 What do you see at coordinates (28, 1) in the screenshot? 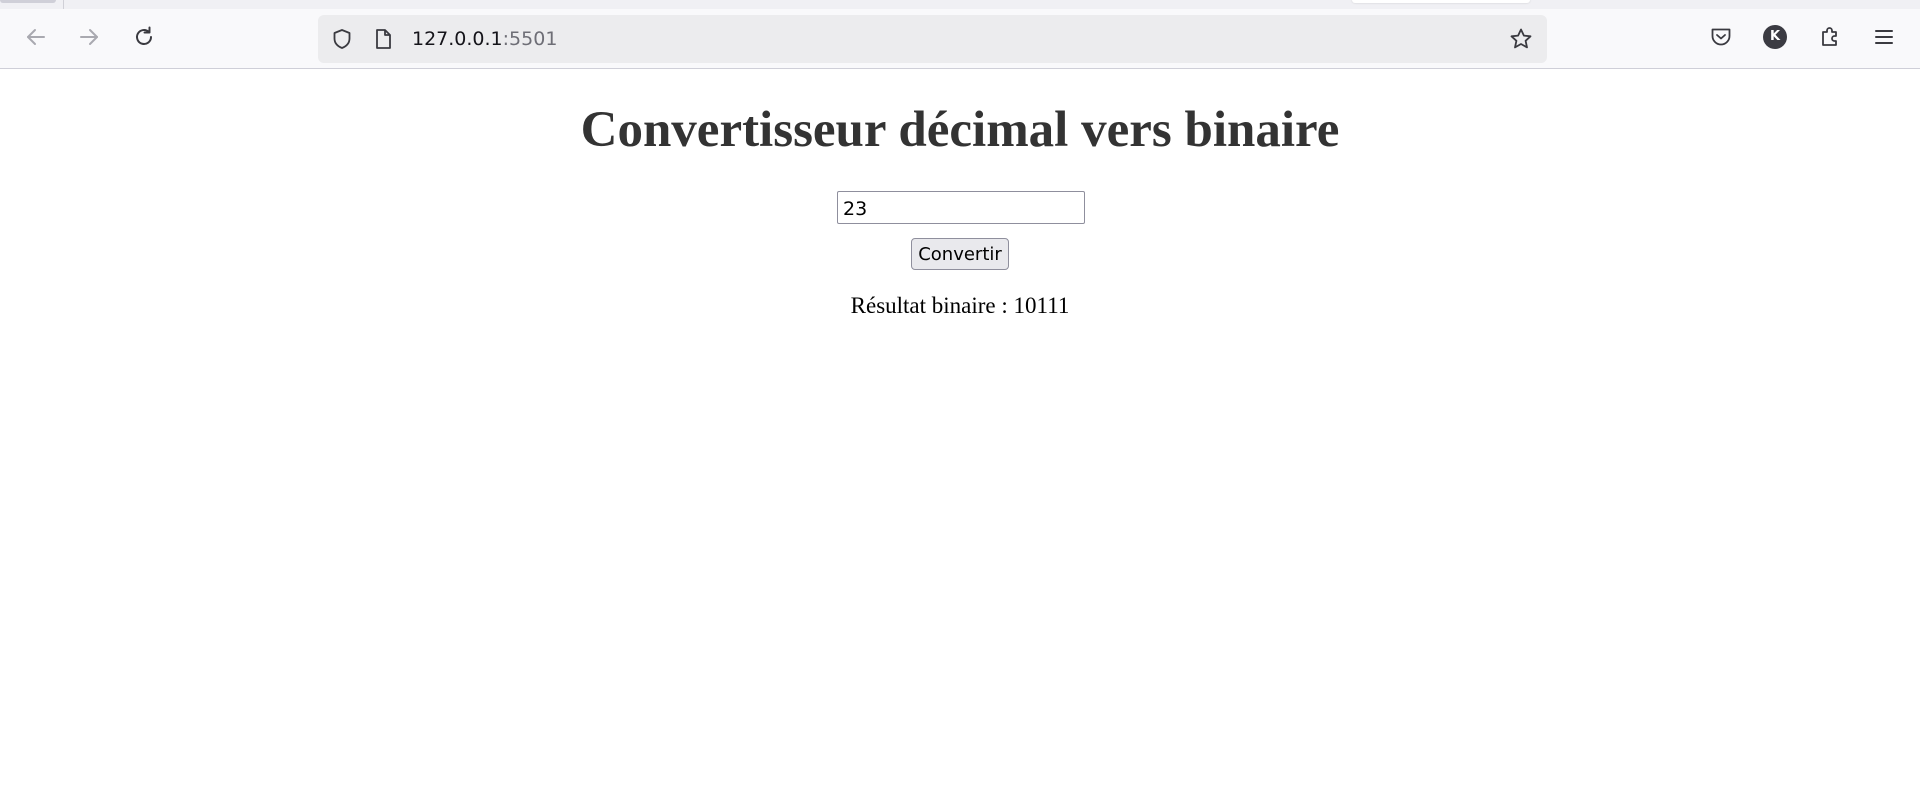
I see `tab-left` at bounding box center [28, 1].